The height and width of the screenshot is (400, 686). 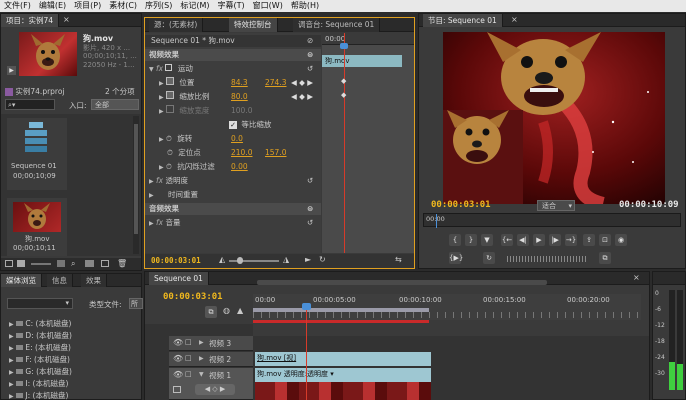 What do you see at coordinates (463, 20) in the screenshot?
I see `tab-program: 节目: Sequence 01` at bounding box center [463, 20].